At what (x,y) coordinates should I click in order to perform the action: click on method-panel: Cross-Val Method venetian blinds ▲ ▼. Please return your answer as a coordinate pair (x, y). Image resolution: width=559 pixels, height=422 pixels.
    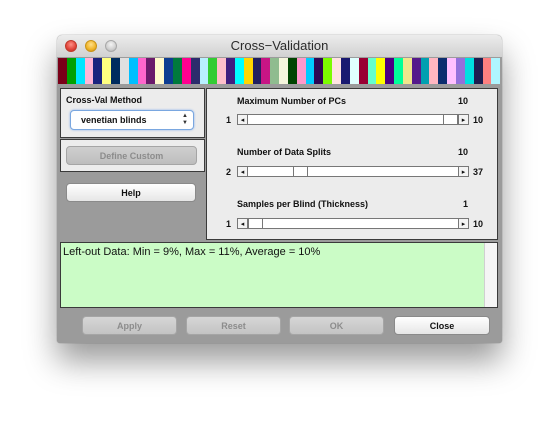
    Looking at the image, I should click on (132, 113).